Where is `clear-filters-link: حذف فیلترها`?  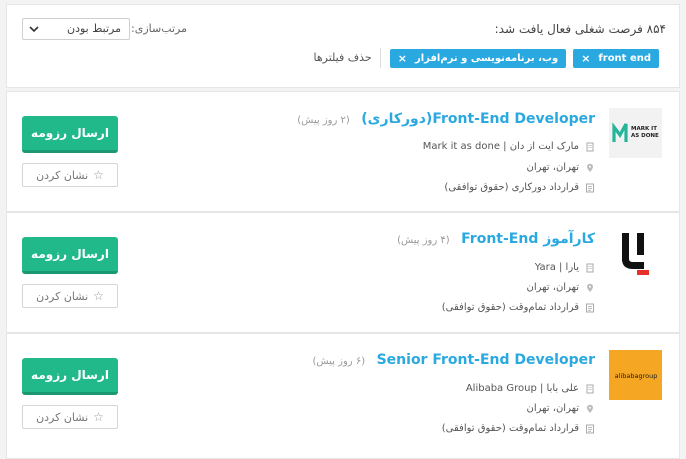 clear-filters-link: حذف فیلترها is located at coordinates (347, 58).